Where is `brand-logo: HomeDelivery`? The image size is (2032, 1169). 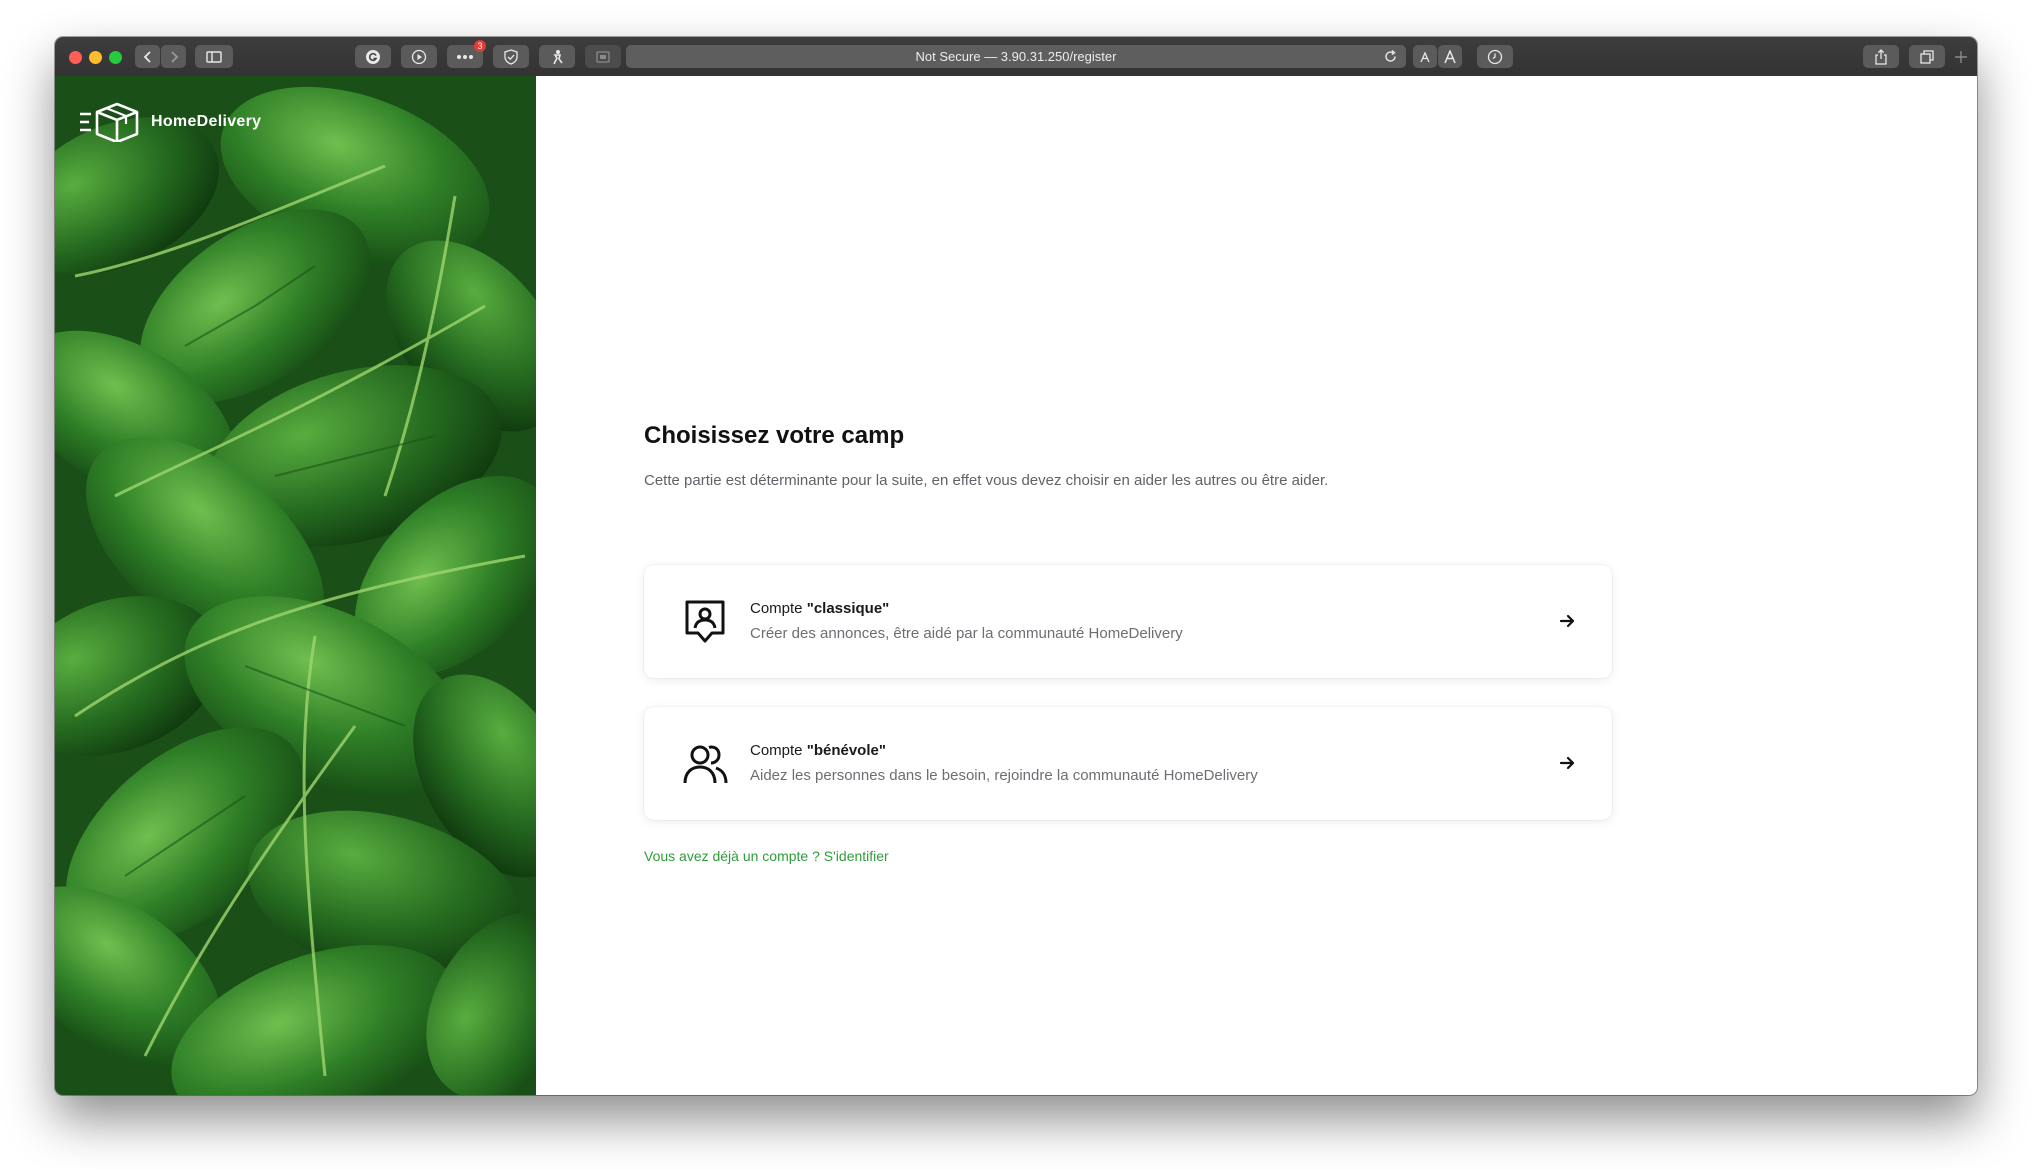 brand-logo: HomeDelivery is located at coordinates (170, 122).